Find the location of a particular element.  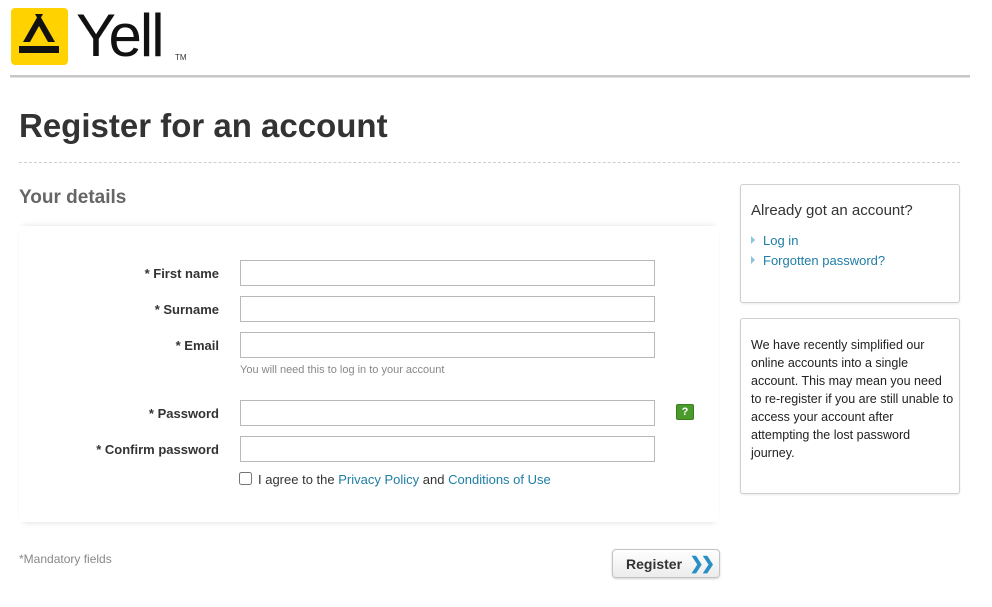

password-label: * Password is located at coordinates (183, 413).